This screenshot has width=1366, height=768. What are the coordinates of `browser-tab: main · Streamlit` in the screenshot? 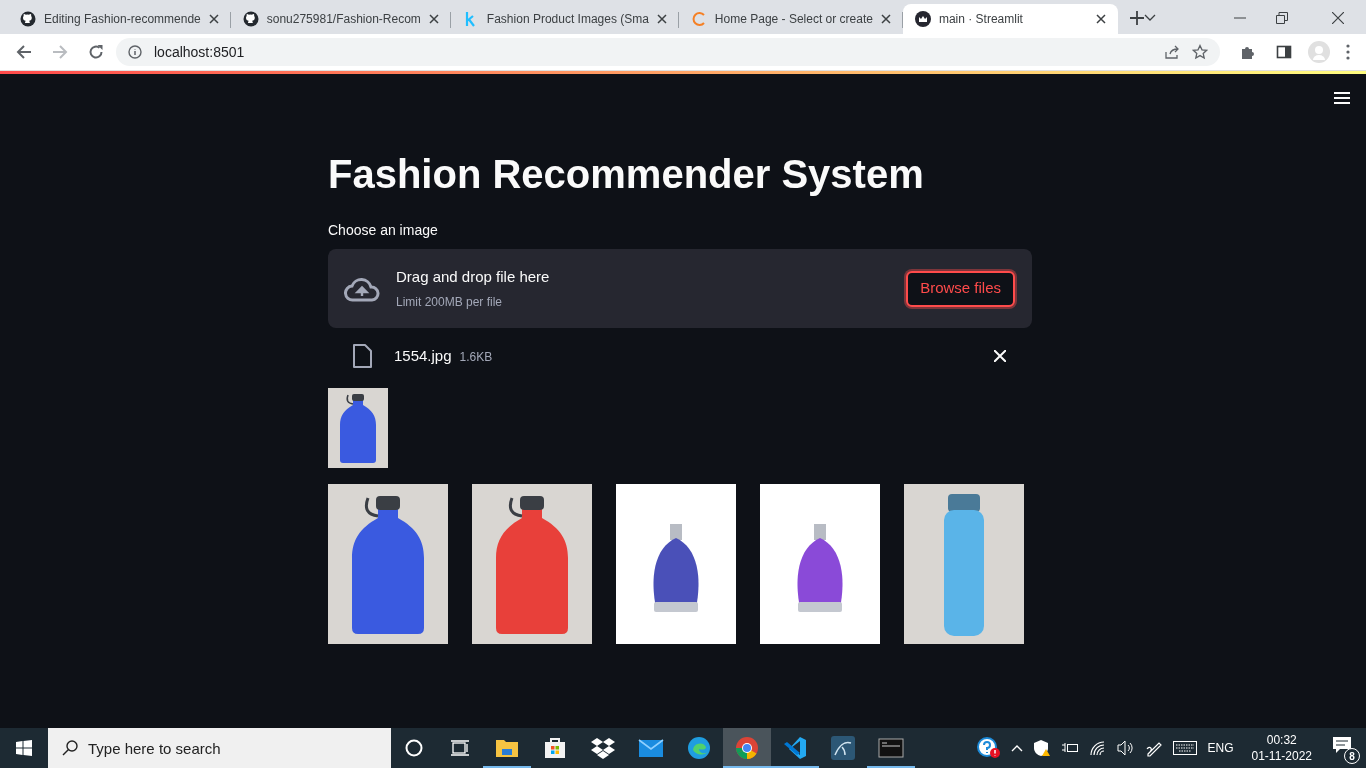 It's located at (1010, 19).